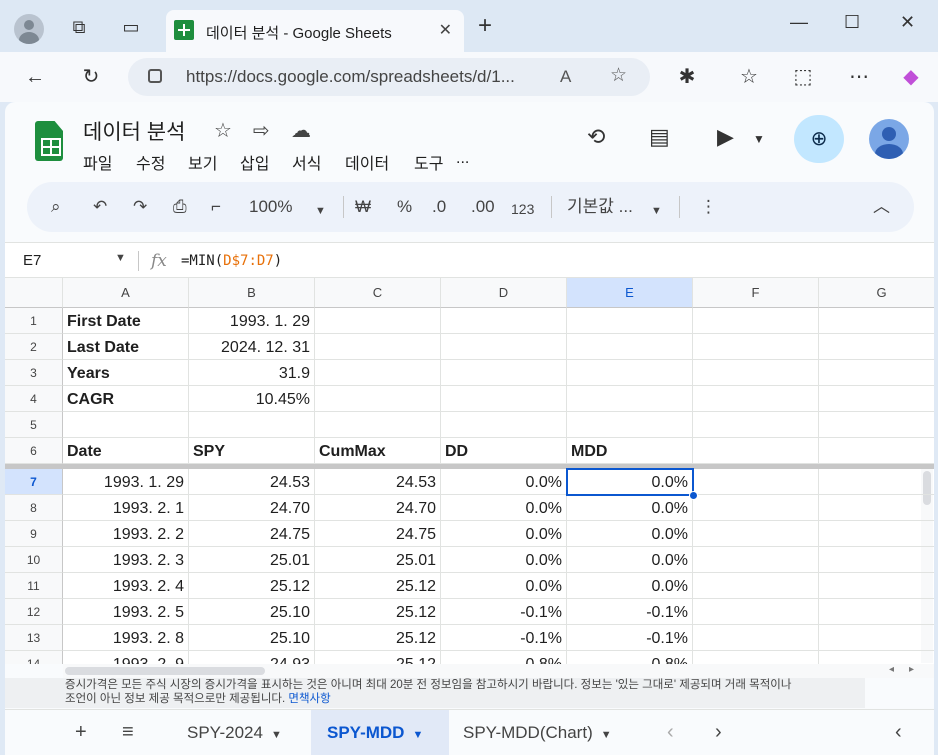 The image size is (938, 755). What do you see at coordinates (35, 77) in the screenshot?
I see `back-icon: ←` at bounding box center [35, 77].